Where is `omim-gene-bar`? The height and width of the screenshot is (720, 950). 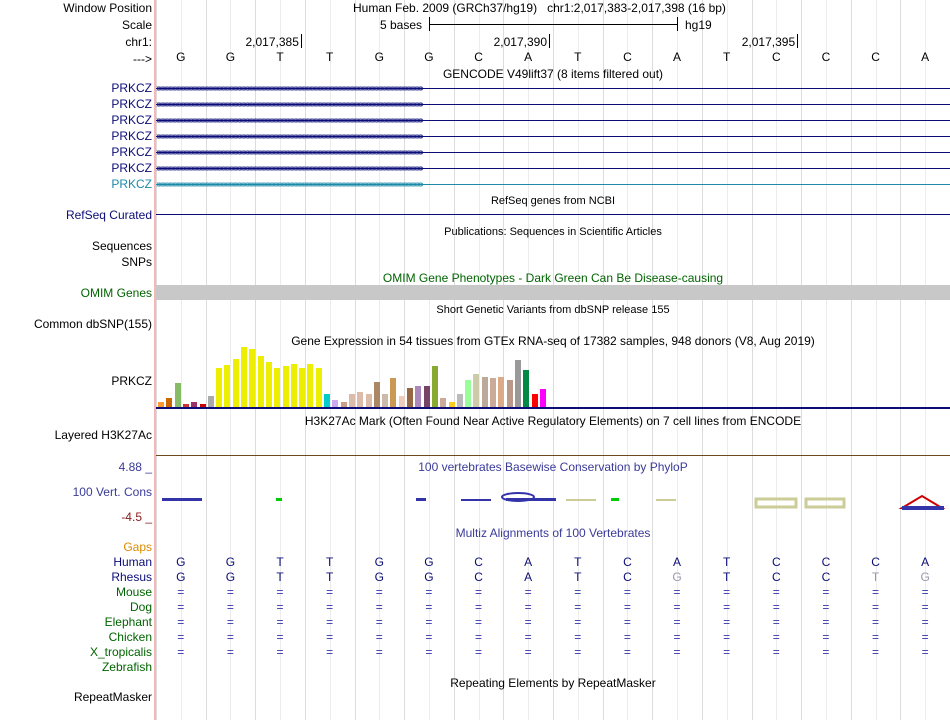 omim-gene-bar is located at coordinates (553, 292).